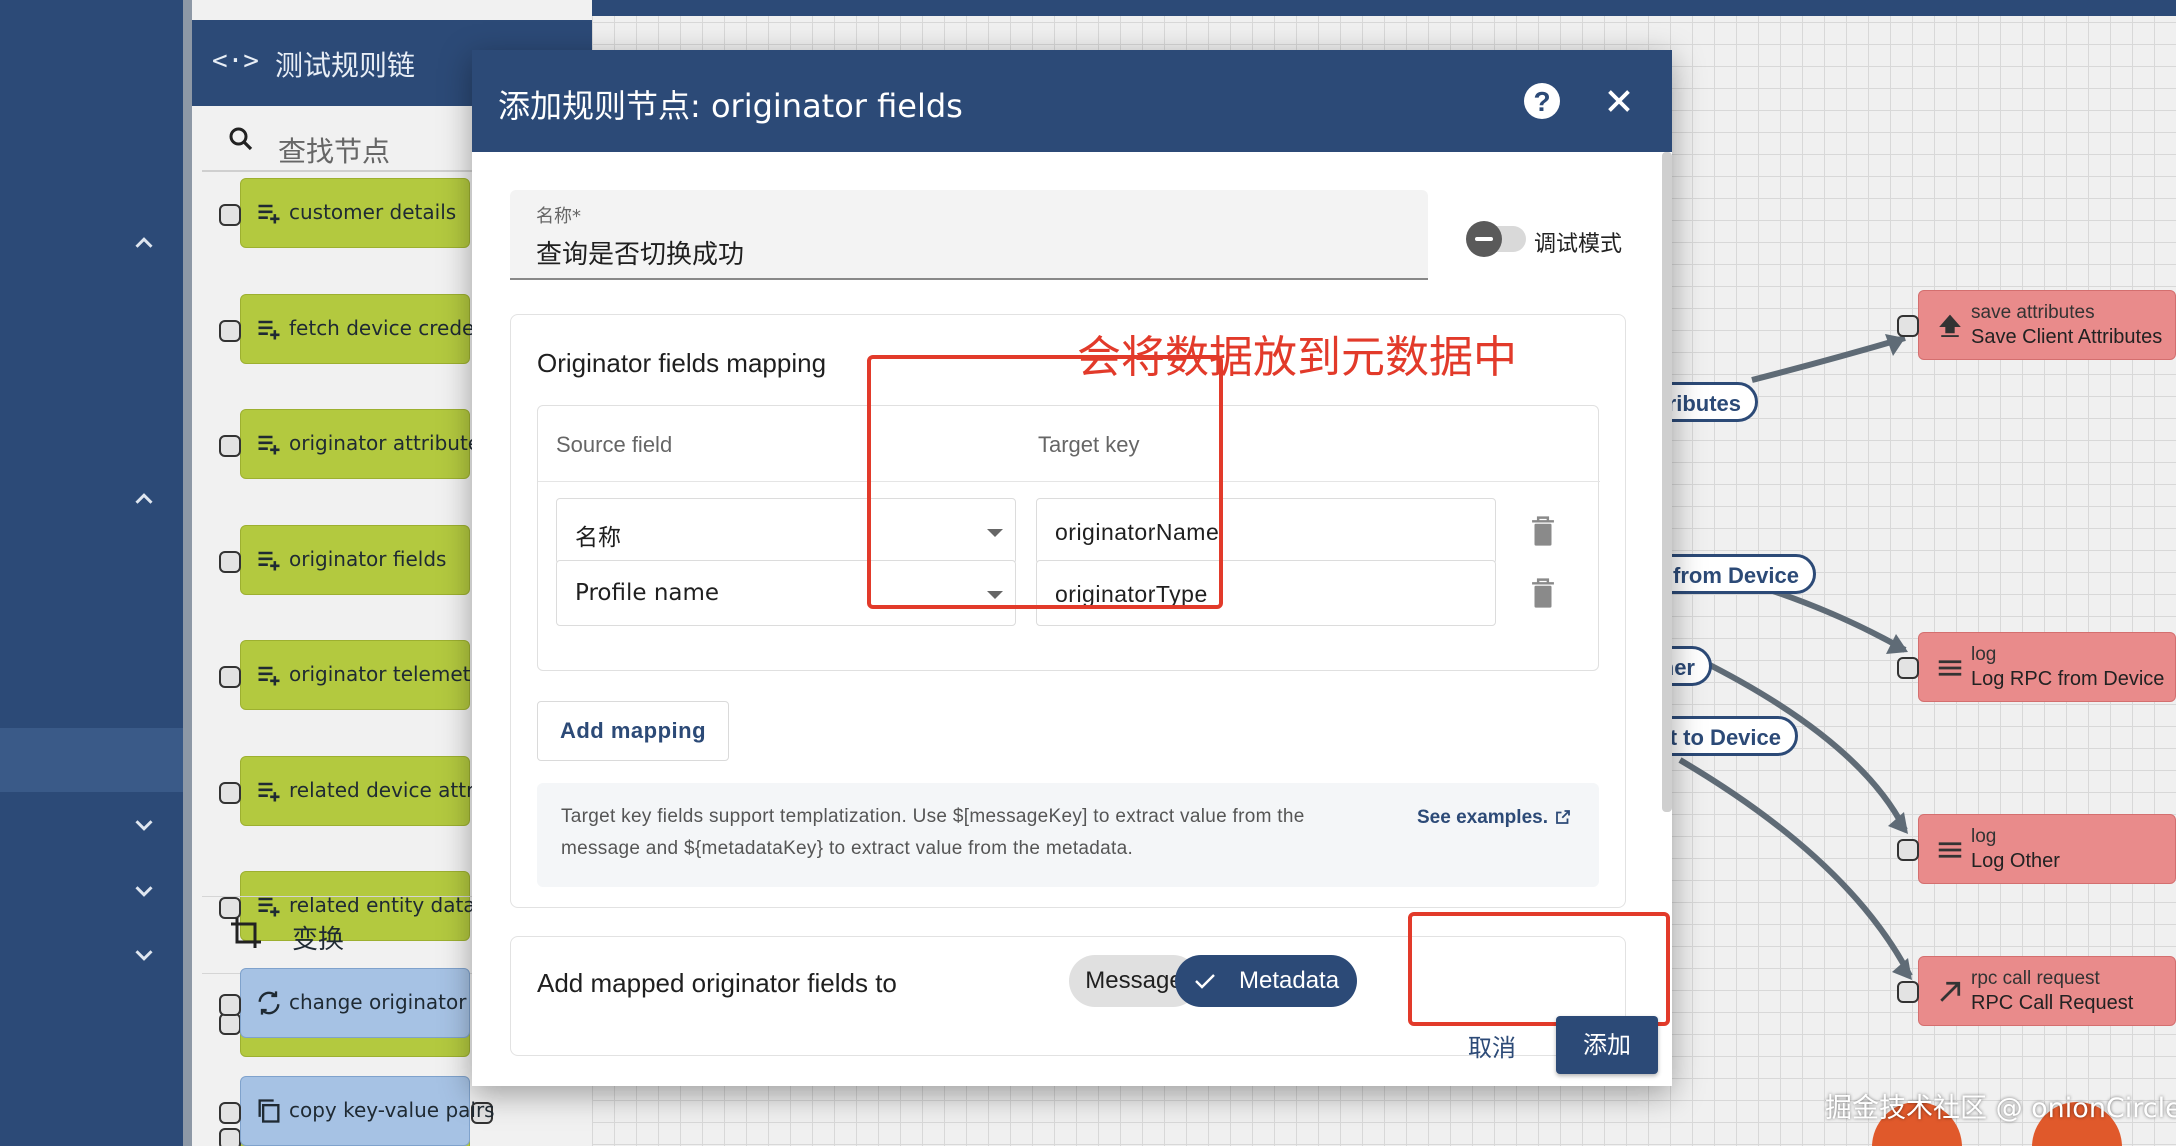 Image resolution: width=2176 pixels, height=1146 pixels. Describe the element at coordinates (717, 983) in the screenshot. I see `target-label: Add mapped originator fields to` at that location.